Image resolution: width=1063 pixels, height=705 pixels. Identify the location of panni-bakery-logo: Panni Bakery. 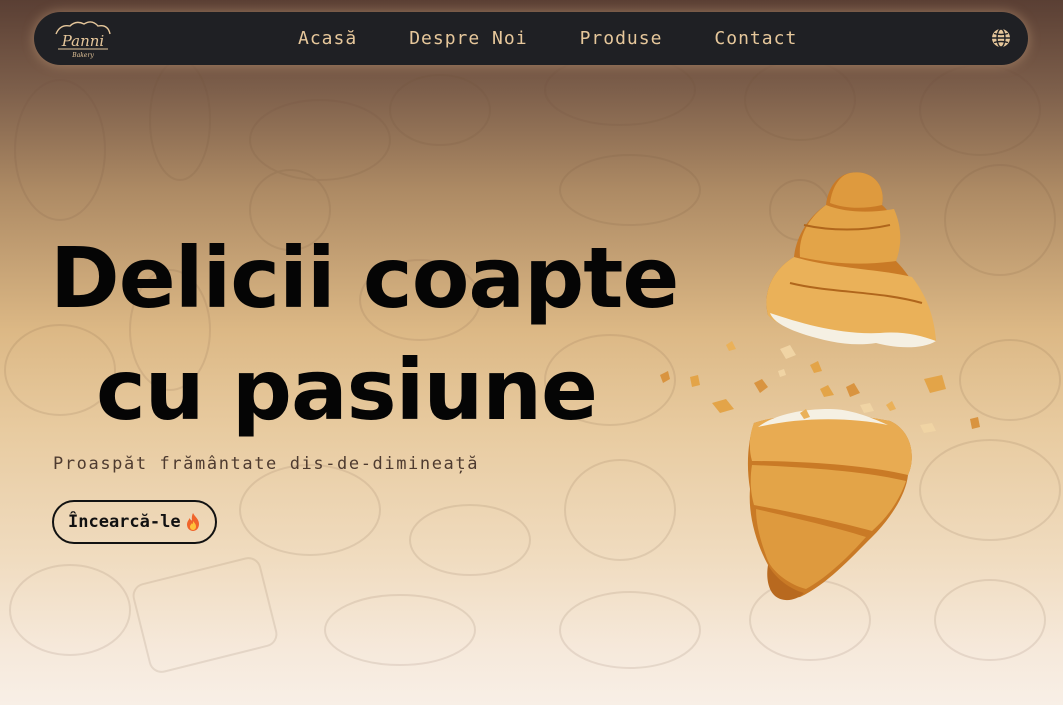
(83, 39).